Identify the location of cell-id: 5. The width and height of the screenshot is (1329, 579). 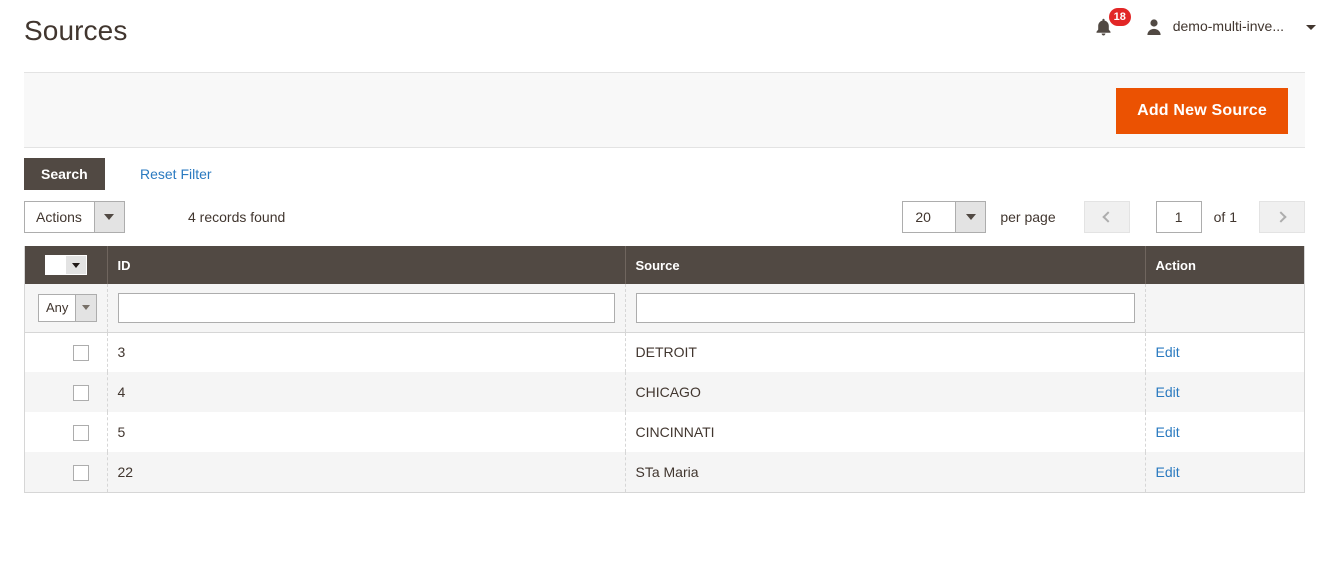
(366, 432).